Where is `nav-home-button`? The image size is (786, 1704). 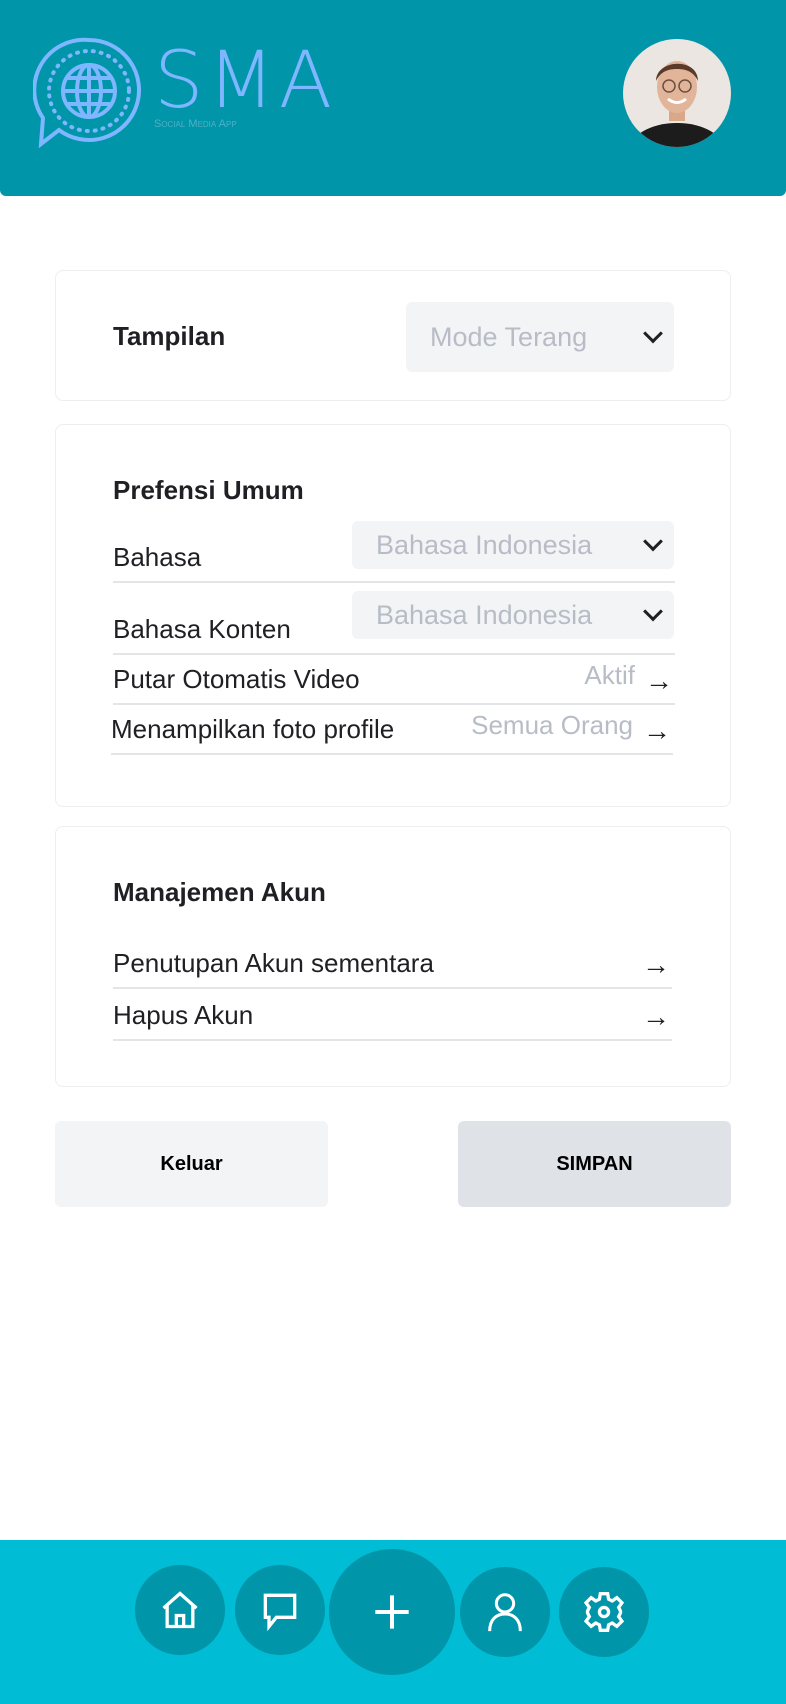 nav-home-button is located at coordinates (180, 1610).